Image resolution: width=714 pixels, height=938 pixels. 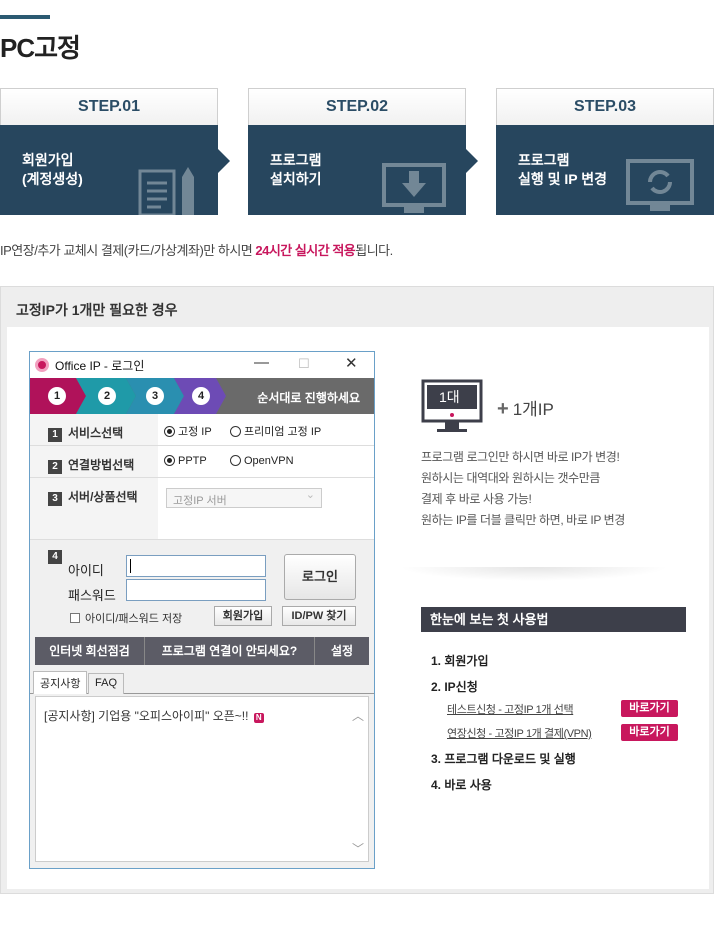 I want to click on tool-bar: 인터넷 회선점검 프로그램 연결이 안되세요? 설정, so click(x=202, y=651).